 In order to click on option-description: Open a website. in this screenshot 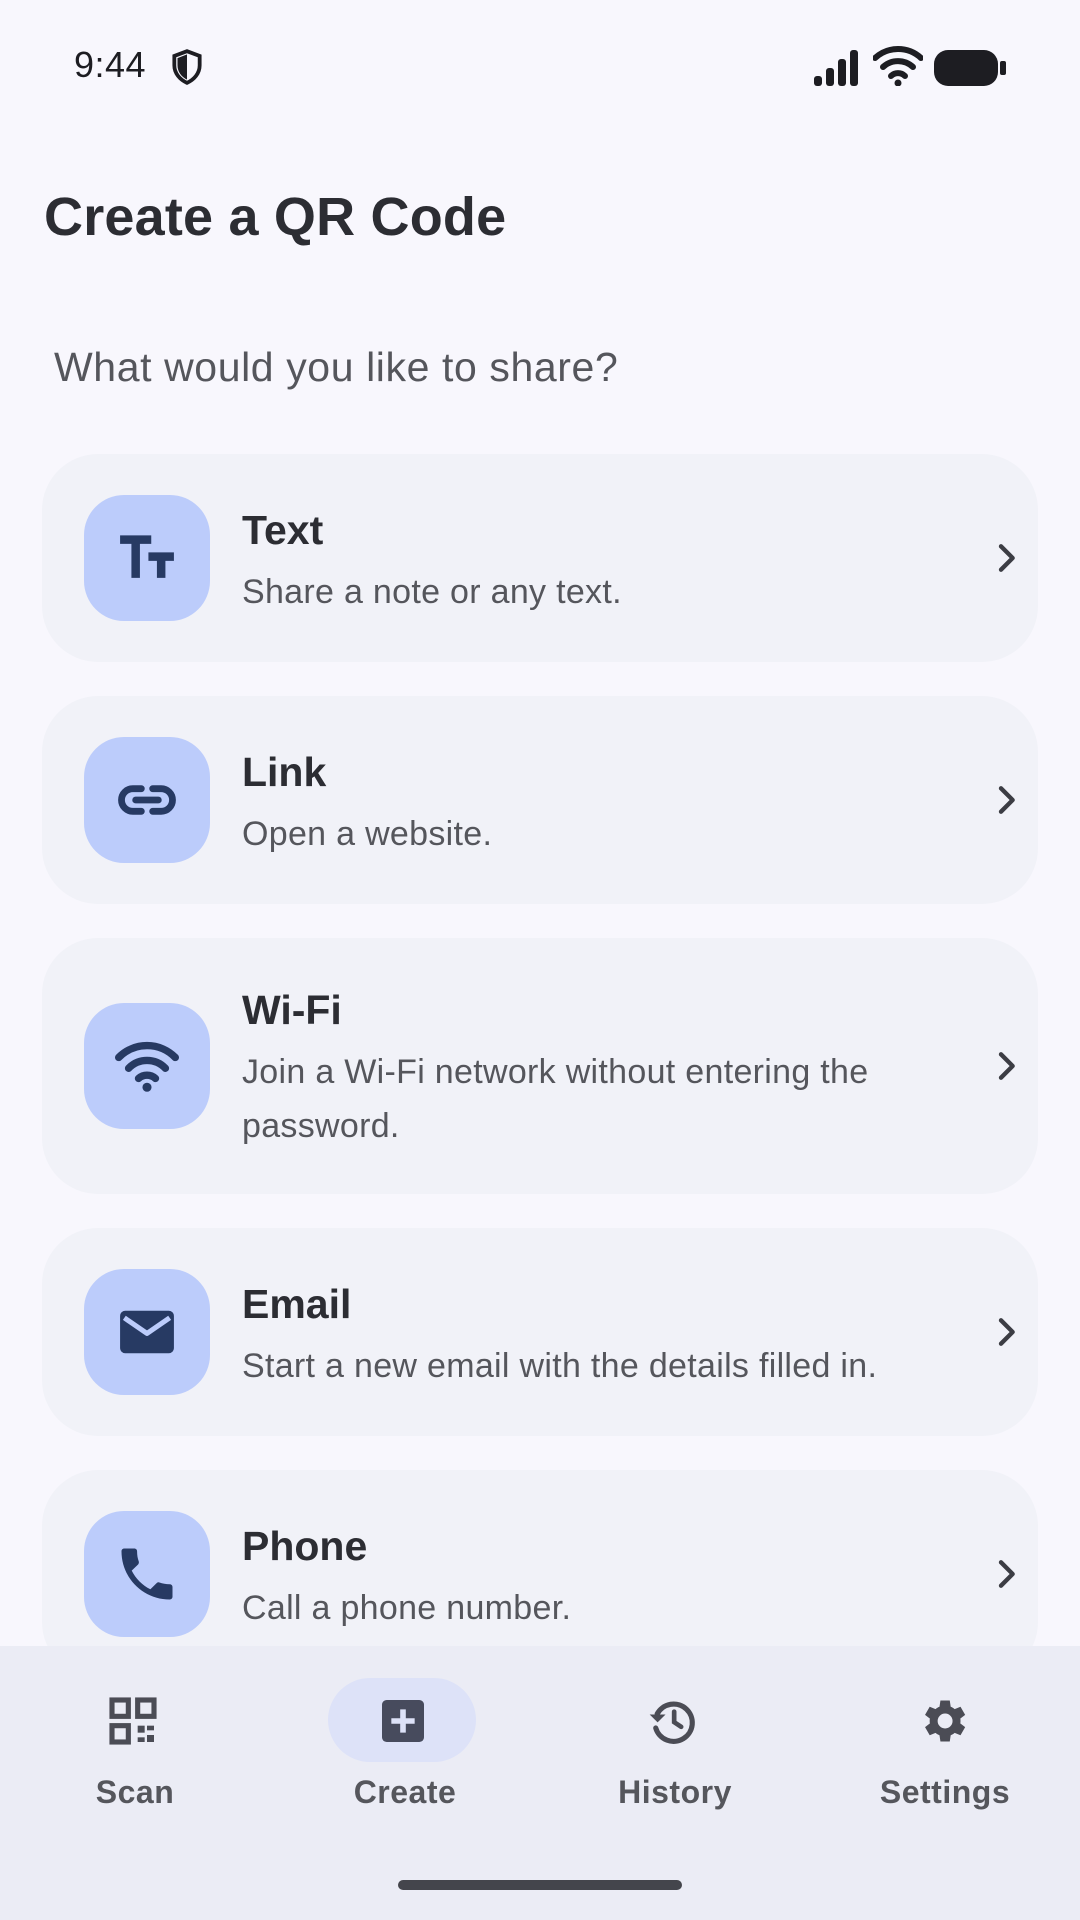, I will do `click(367, 834)`.